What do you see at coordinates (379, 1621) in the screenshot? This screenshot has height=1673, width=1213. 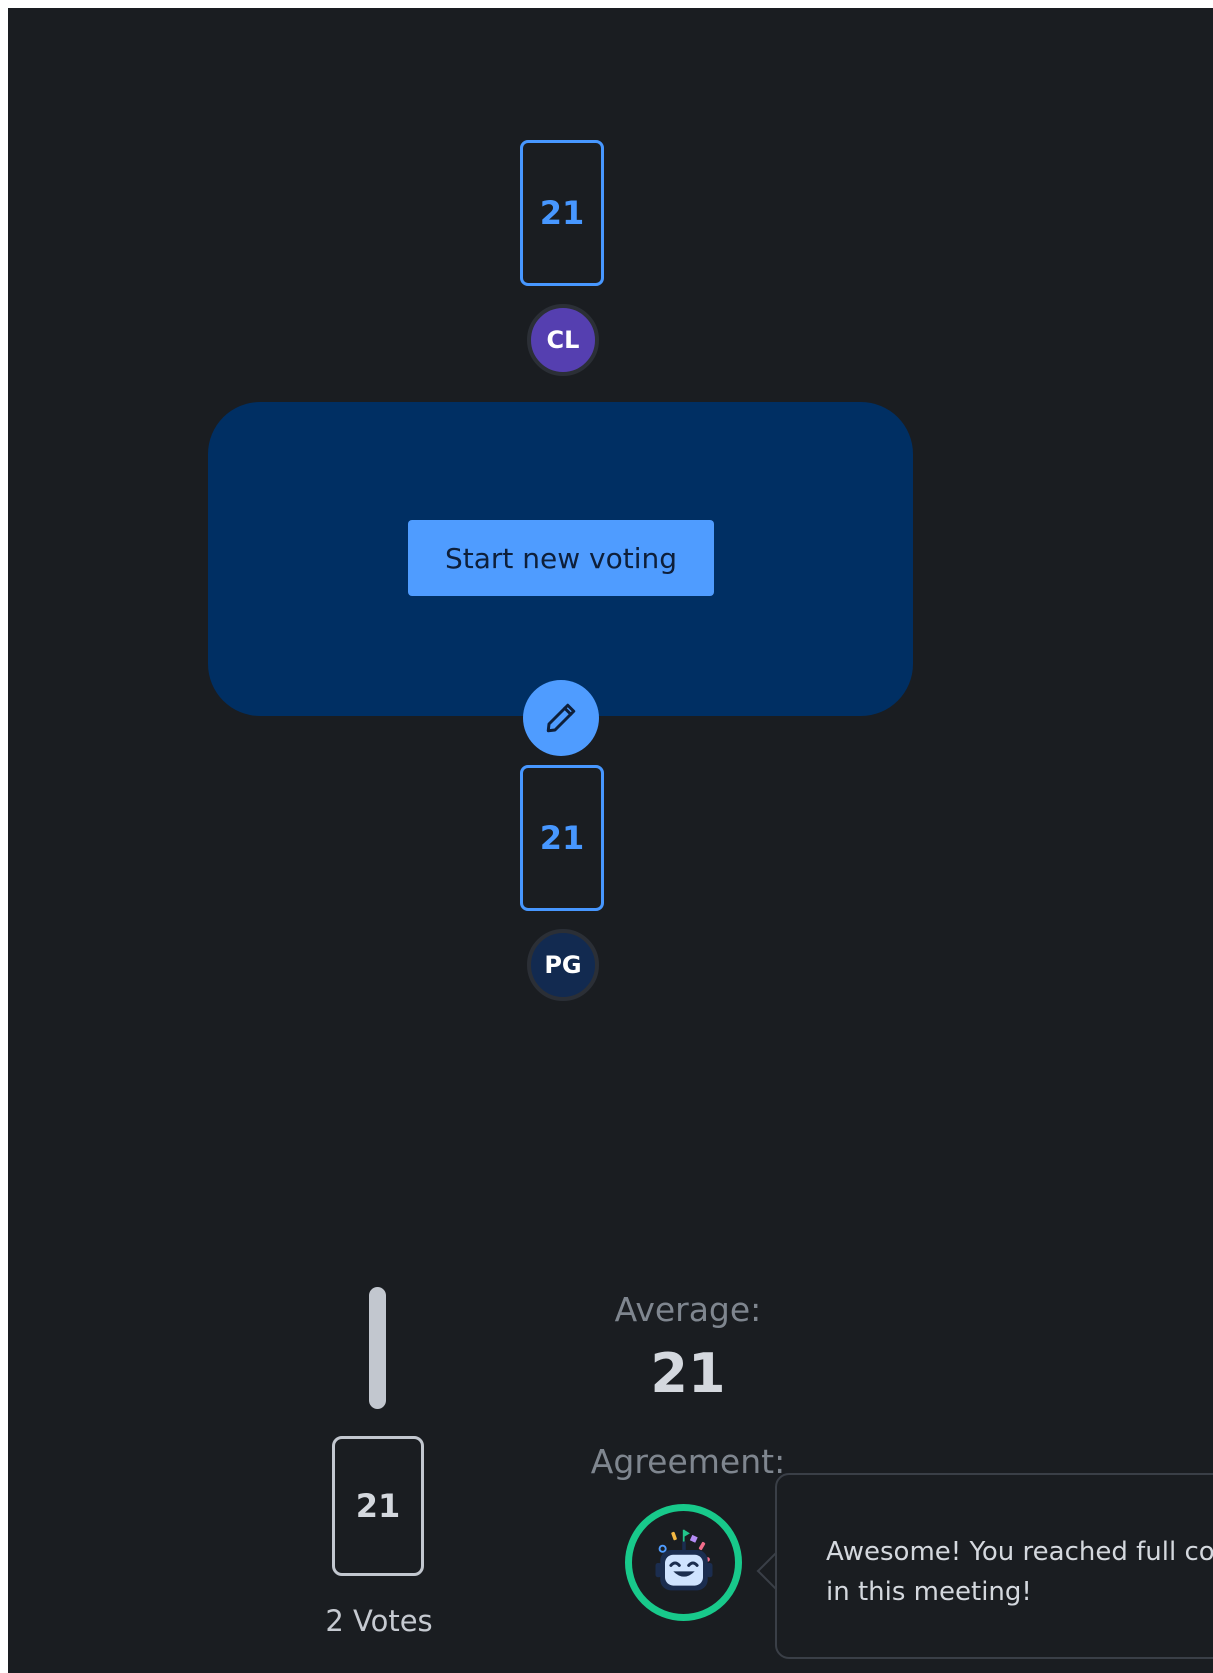 I see `vote-count: 2 Votes` at bounding box center [379, 1621].